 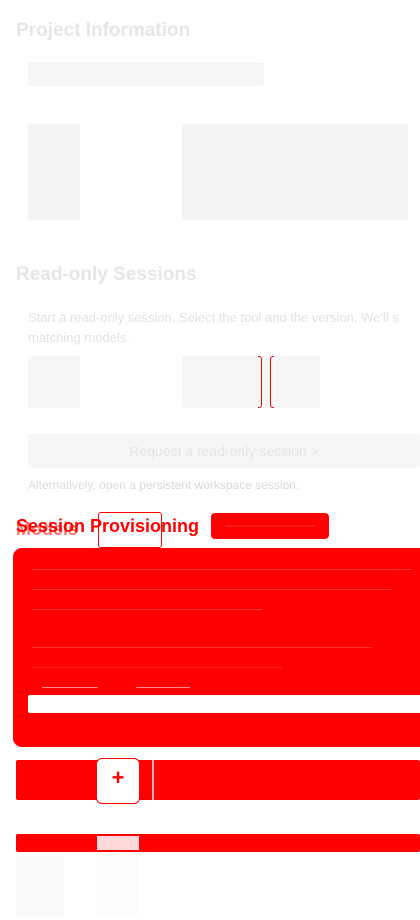 I want to click on project-thumb-right, so click(x=295, y=172).